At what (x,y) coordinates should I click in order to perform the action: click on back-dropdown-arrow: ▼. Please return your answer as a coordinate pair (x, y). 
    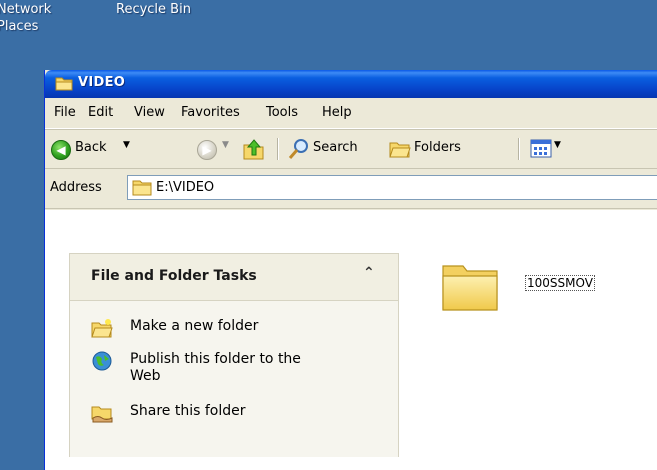
    Looking at the image, I should click on (126, 145).